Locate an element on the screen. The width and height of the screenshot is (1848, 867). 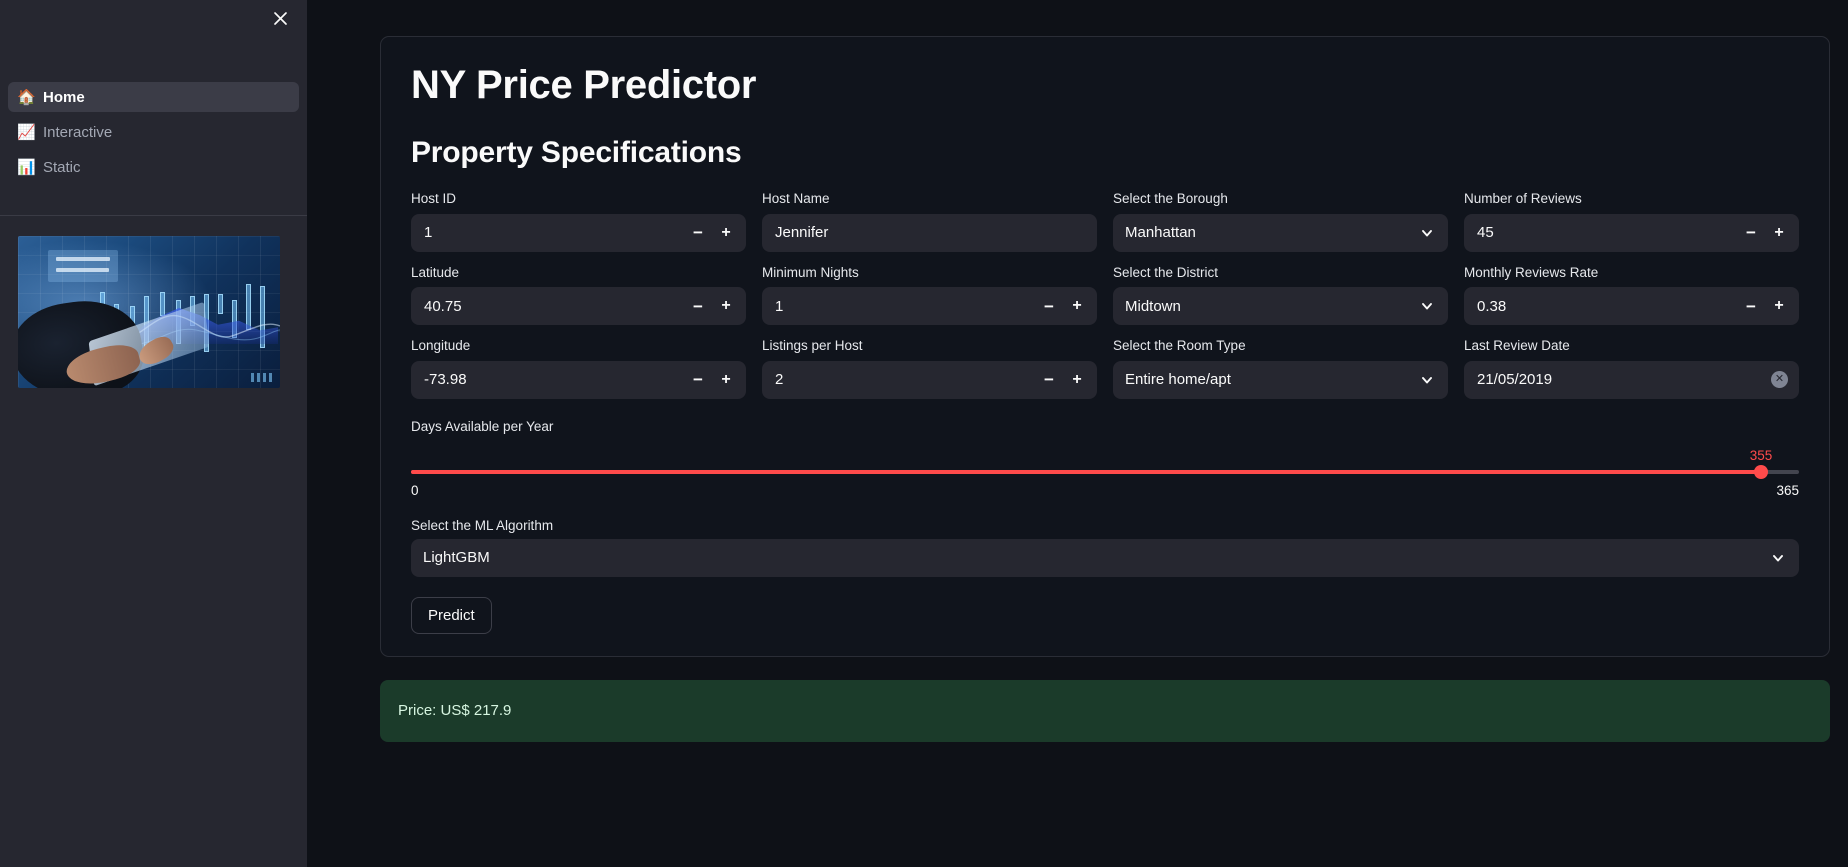
district-select: Midtown is located at coordinates (1280, 306).